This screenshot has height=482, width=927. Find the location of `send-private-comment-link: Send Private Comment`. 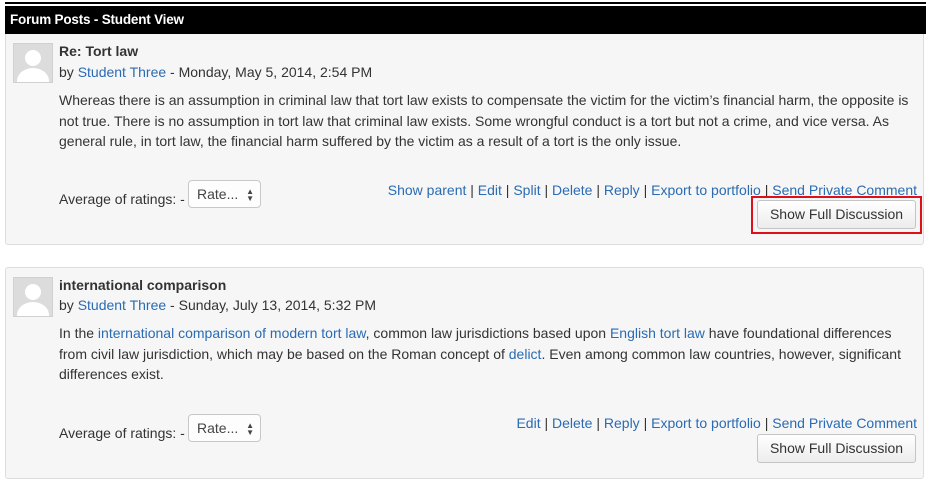

send-private-comment-link: Send Private Comment is located at coordinates (844, 423).